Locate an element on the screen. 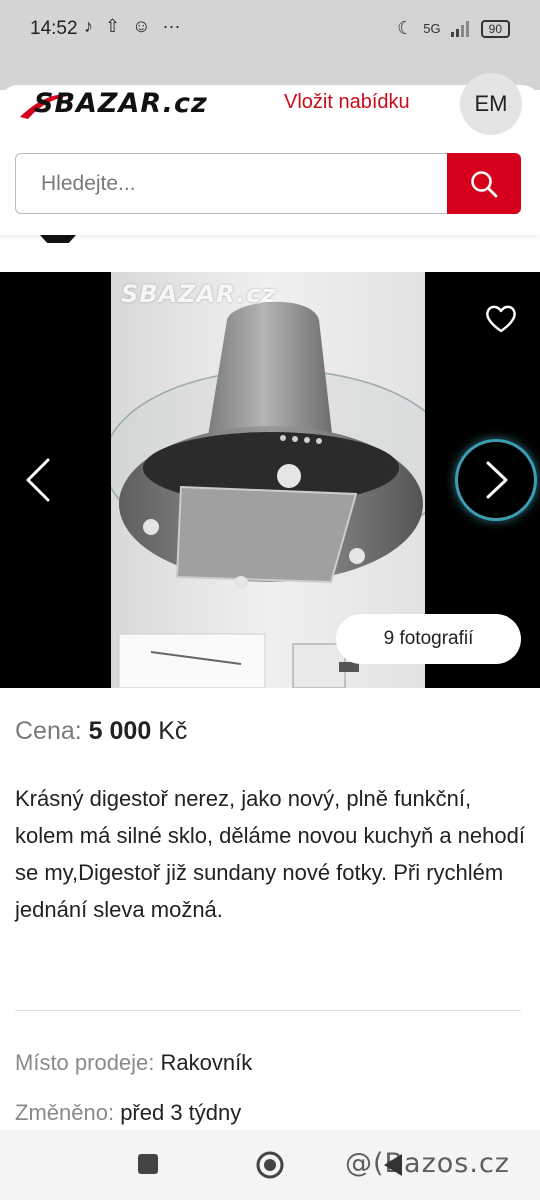 This screenshot has width=540, height=1200. photo-count-label: 9 fotografií is located at coordinates (428, 638).